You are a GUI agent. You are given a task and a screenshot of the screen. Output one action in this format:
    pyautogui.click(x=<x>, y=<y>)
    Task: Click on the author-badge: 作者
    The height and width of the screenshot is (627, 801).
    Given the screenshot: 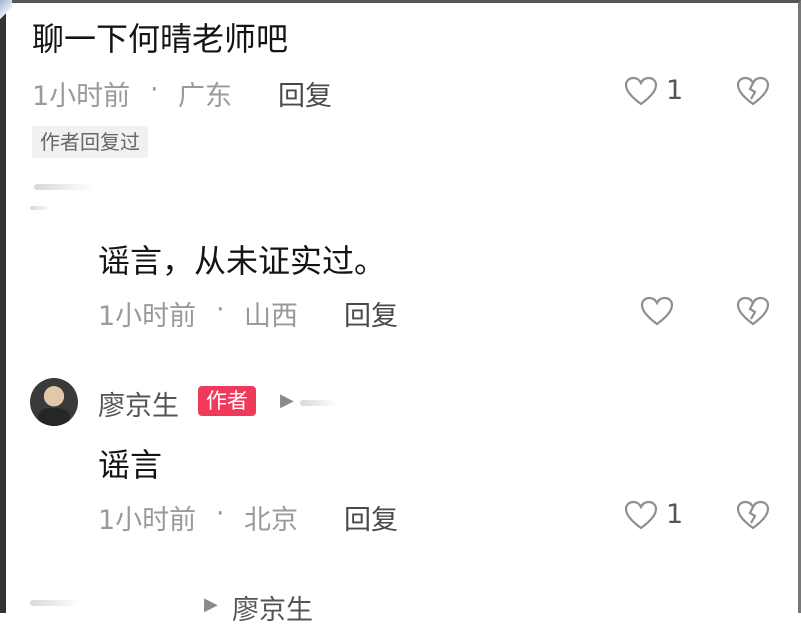 What is the action you would take?
    pyautogui.click(x=227, y=401)
    